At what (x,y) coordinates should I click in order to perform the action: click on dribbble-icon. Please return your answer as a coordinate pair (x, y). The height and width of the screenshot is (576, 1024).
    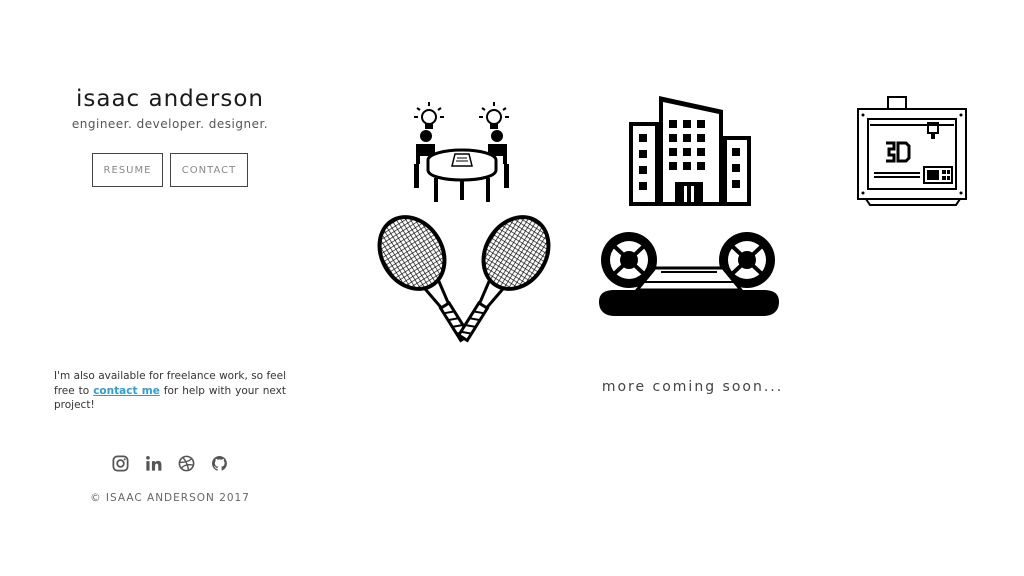
    Looking at the image, I should click on (186, 463).